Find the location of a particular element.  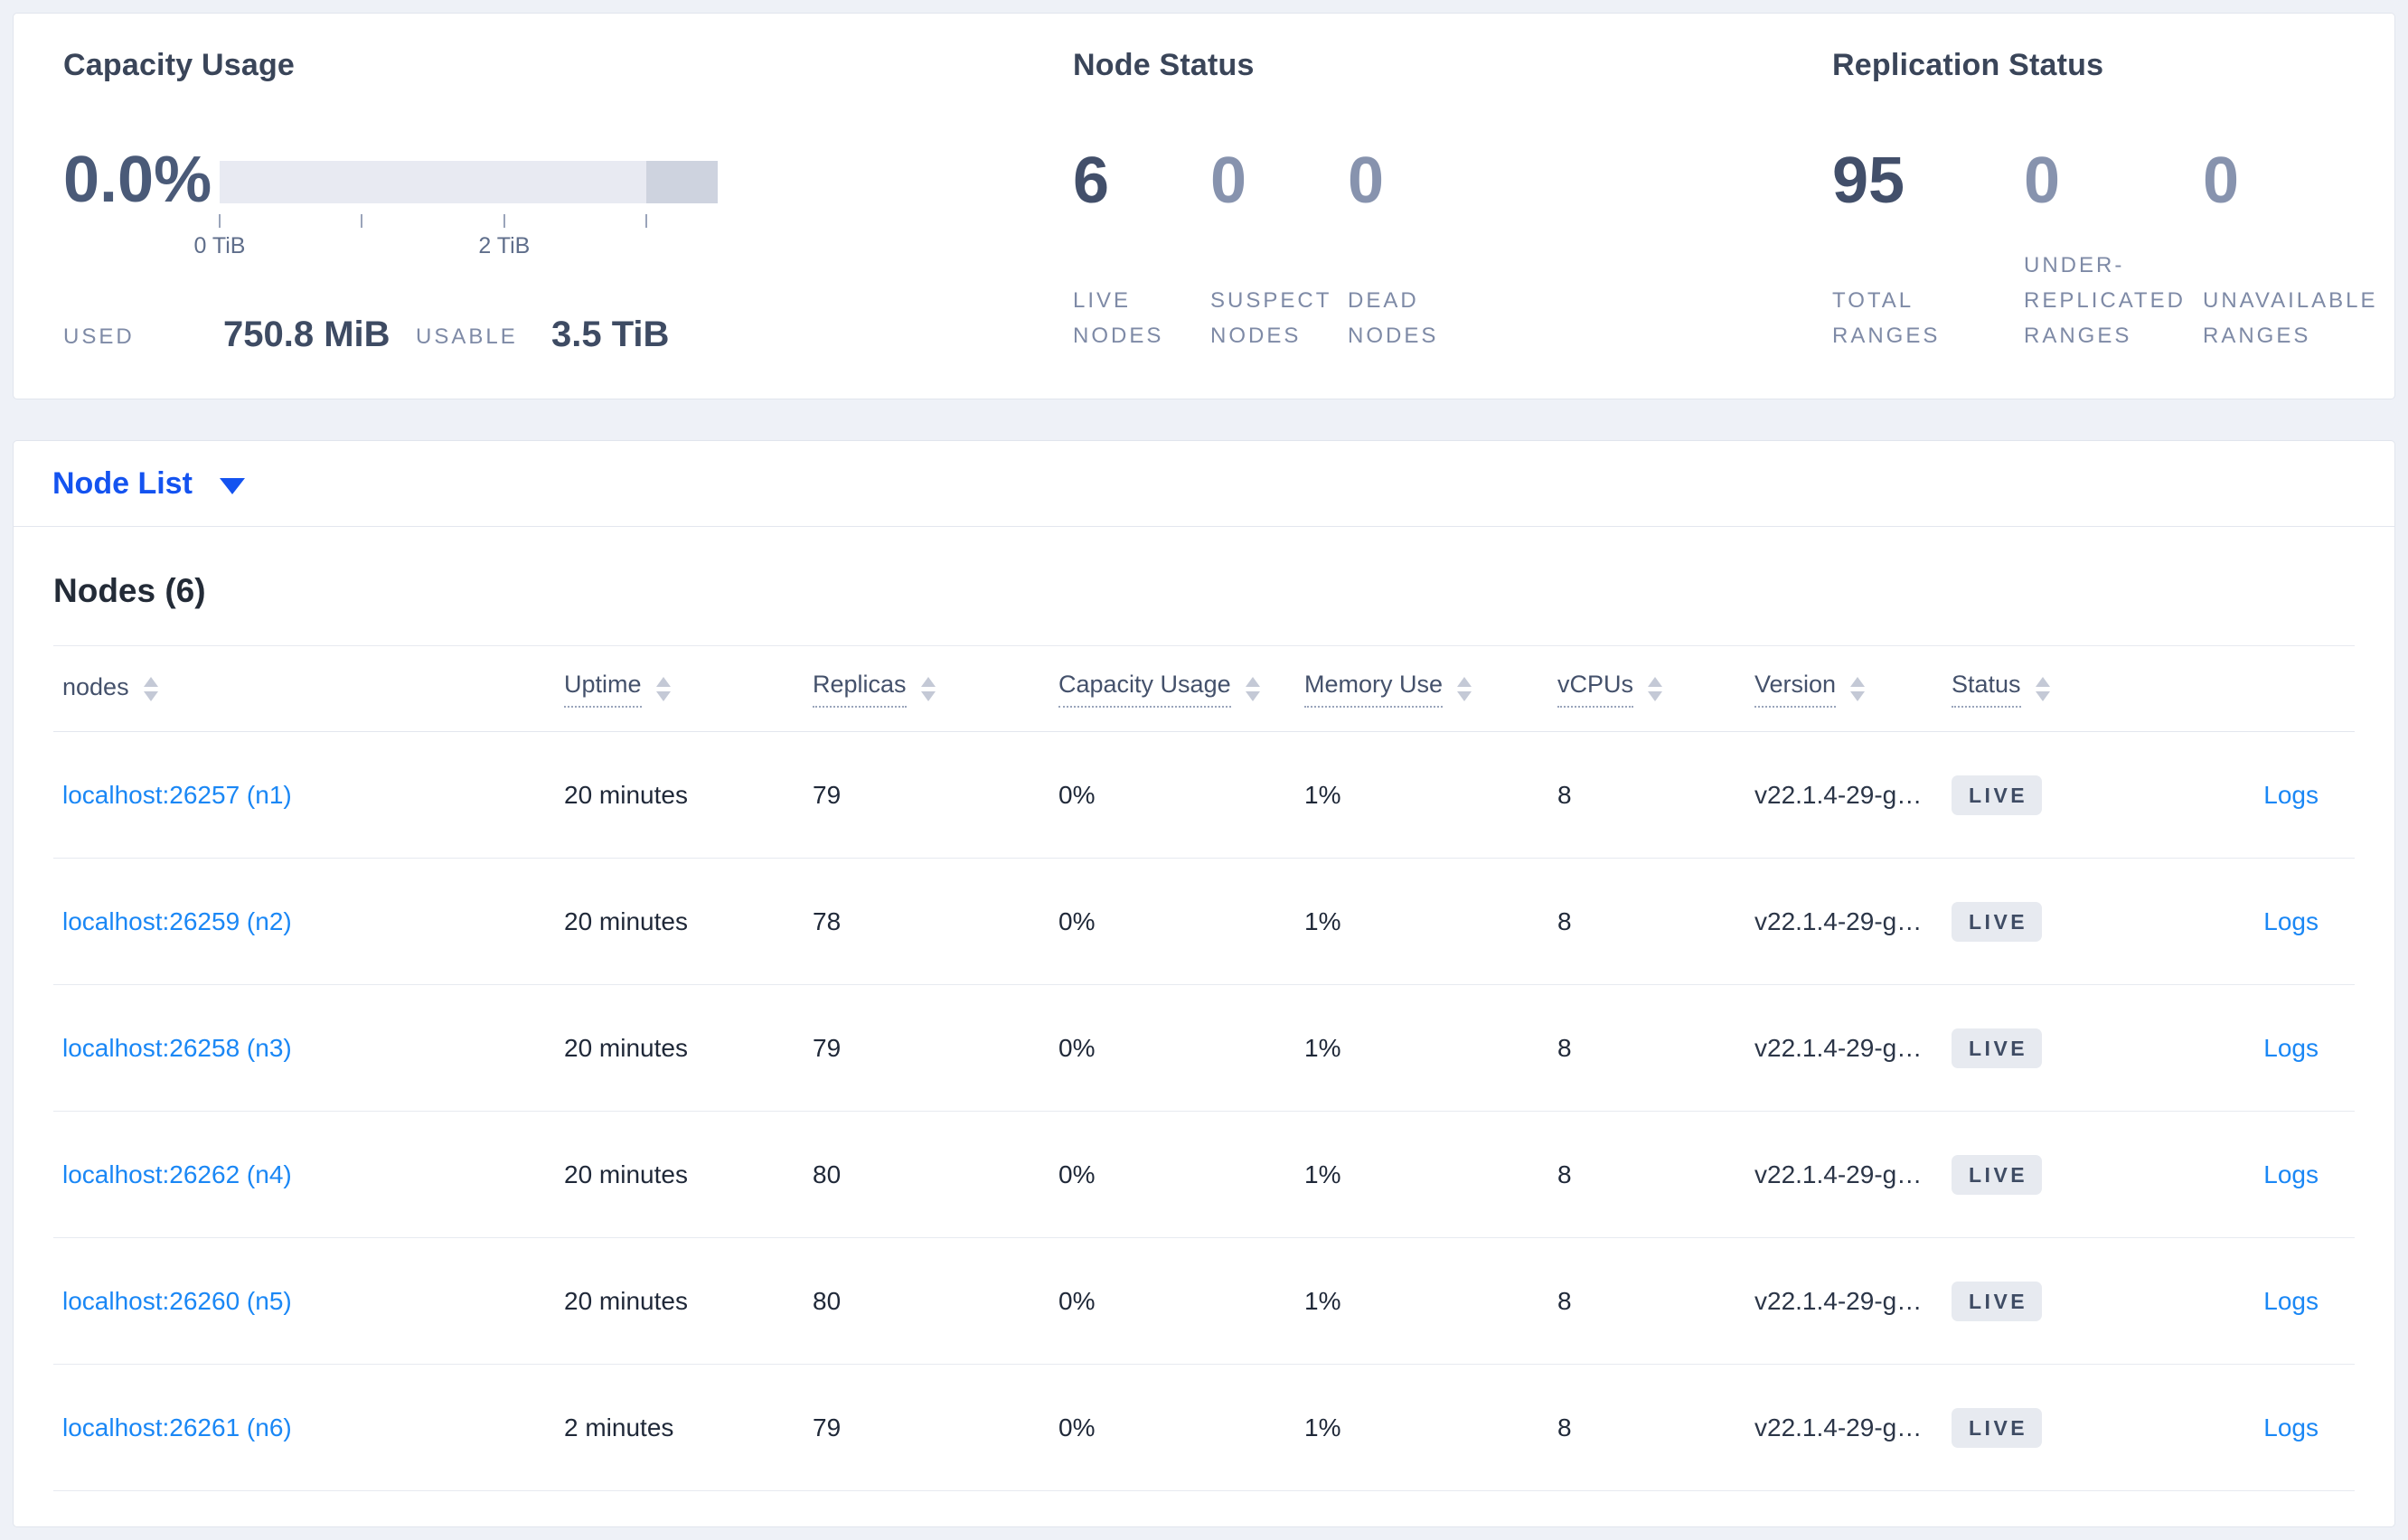

capacity-percent: 0.0% is located at coordinates (137, 180).